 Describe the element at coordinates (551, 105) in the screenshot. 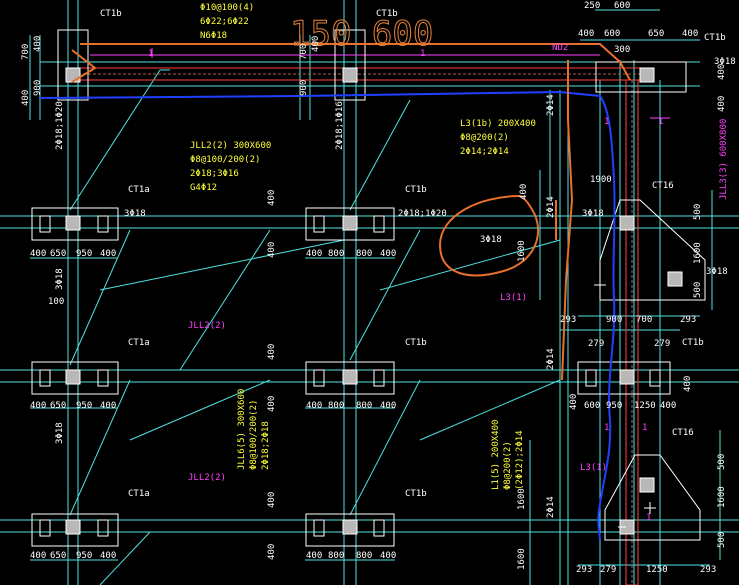

I see `rebar-2-14-d: 2Φ14` at that location.